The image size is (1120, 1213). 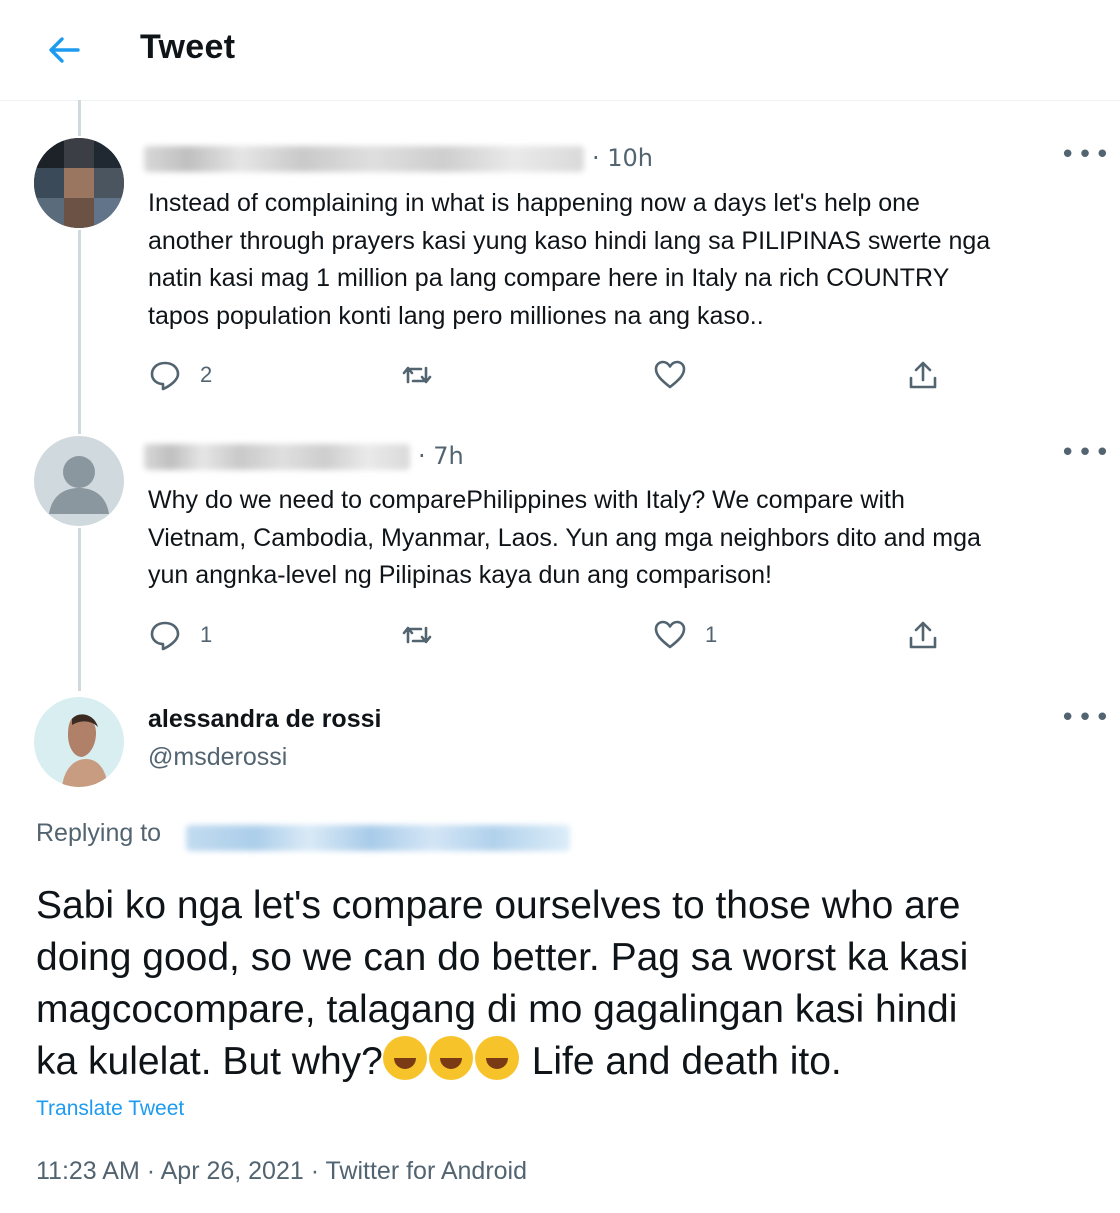 What do you see at coordinates (99, 833) in the screenshot?
I see `replying-to-label: Replying to` at bounding box center [99, 833].